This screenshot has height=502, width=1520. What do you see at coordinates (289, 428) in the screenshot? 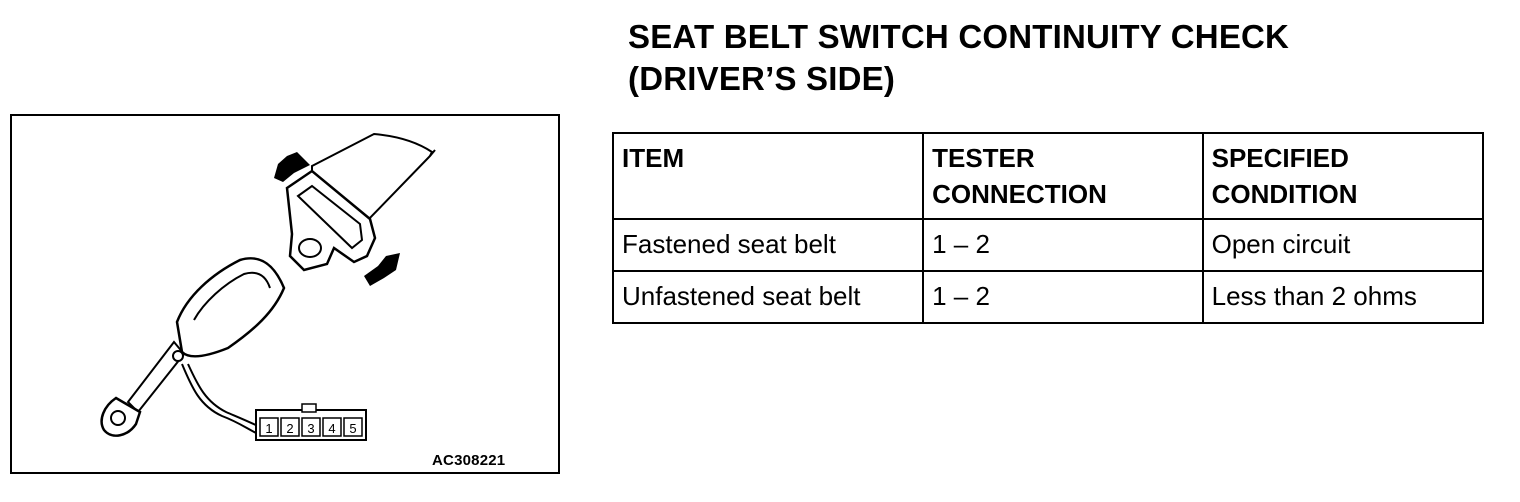
I see `connector-pin-label: 2` at bounding box center [289, 428].